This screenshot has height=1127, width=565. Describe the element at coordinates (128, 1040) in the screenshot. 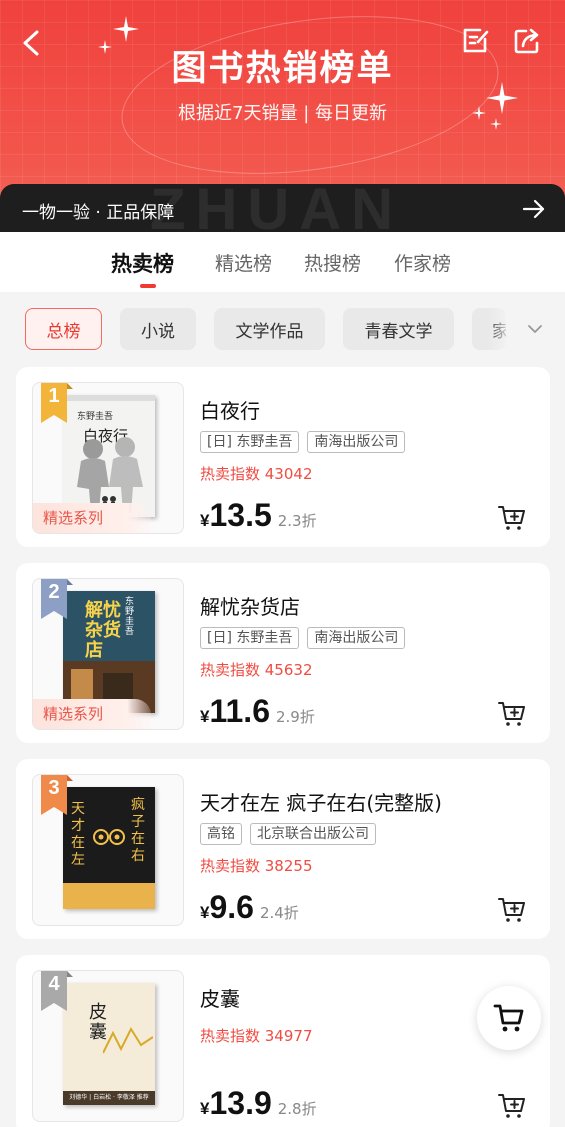

I see `cover-line-art` at that location.